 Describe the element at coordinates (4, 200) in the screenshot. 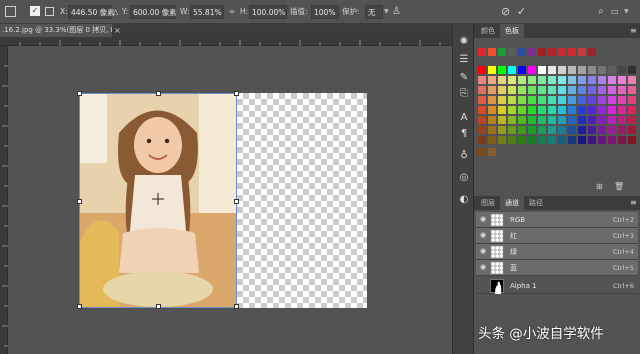

I see `ruler-left` at that location.